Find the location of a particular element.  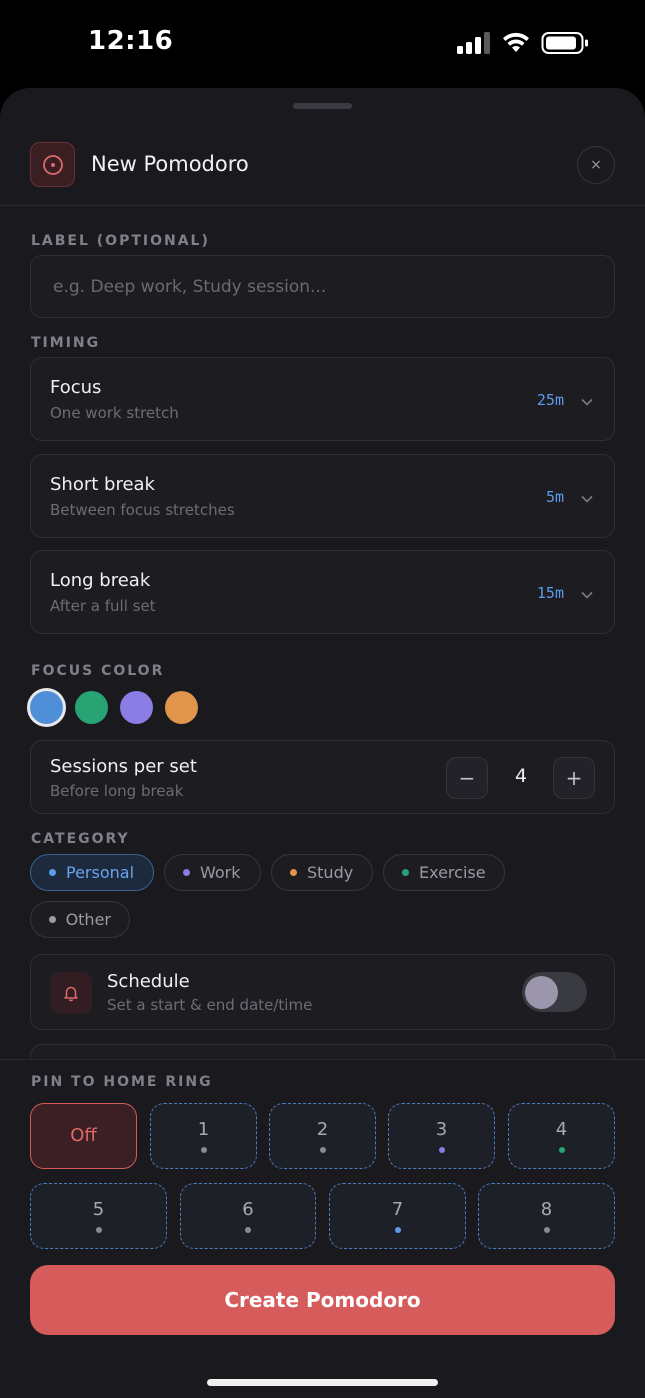

pin-slot-number: 1 is located at coordinates (203, 1129).